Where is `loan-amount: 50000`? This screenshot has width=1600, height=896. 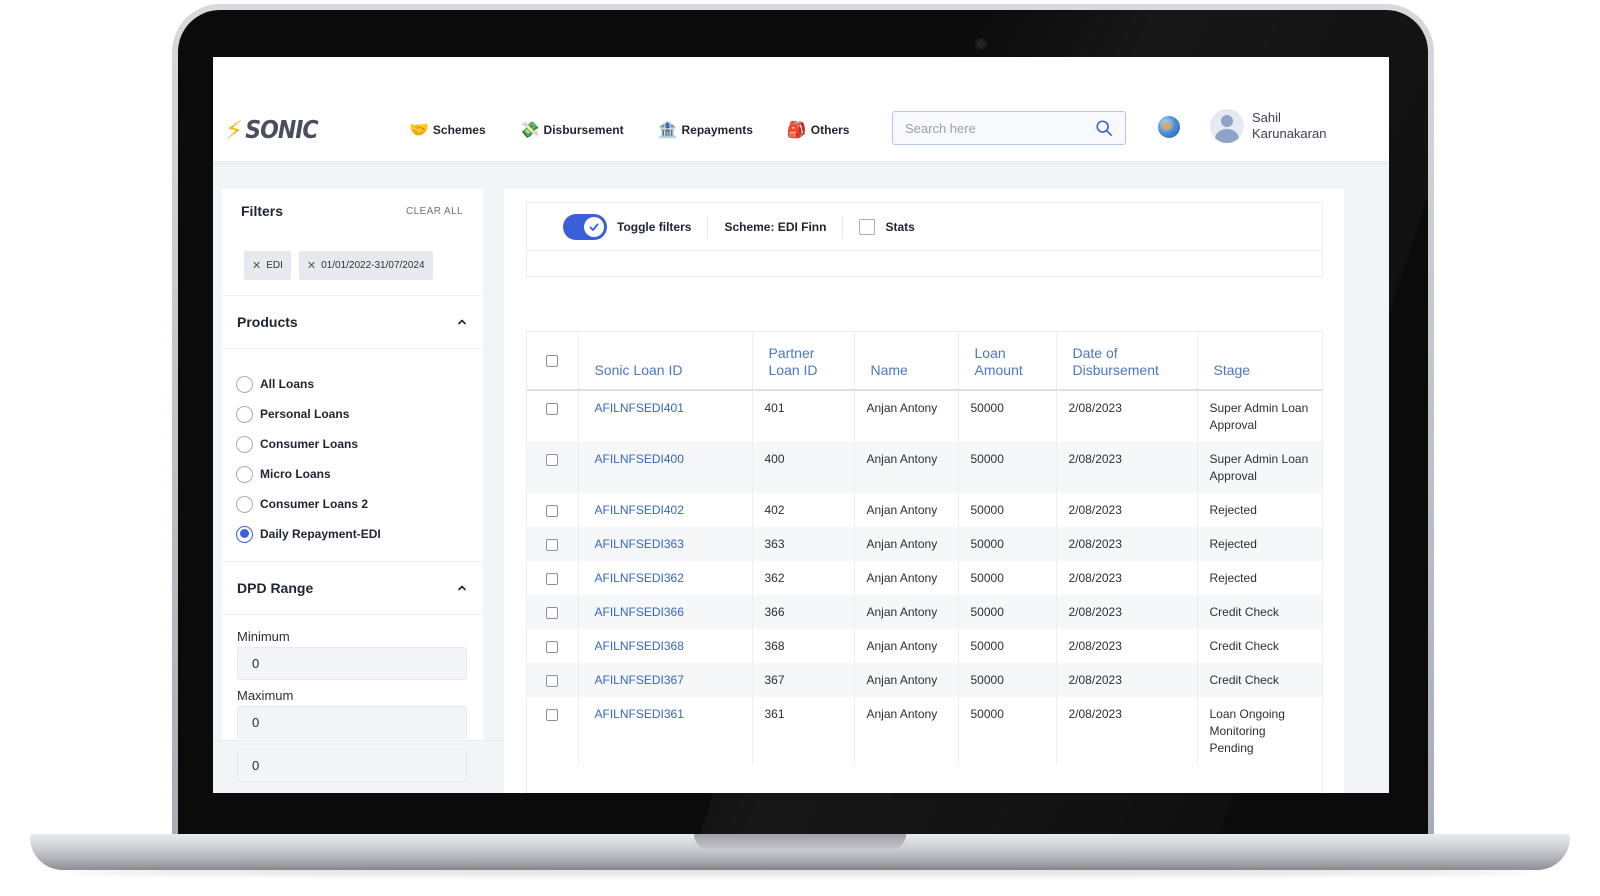 loan-amount: 50000 is located at coordinates (1007, 612).